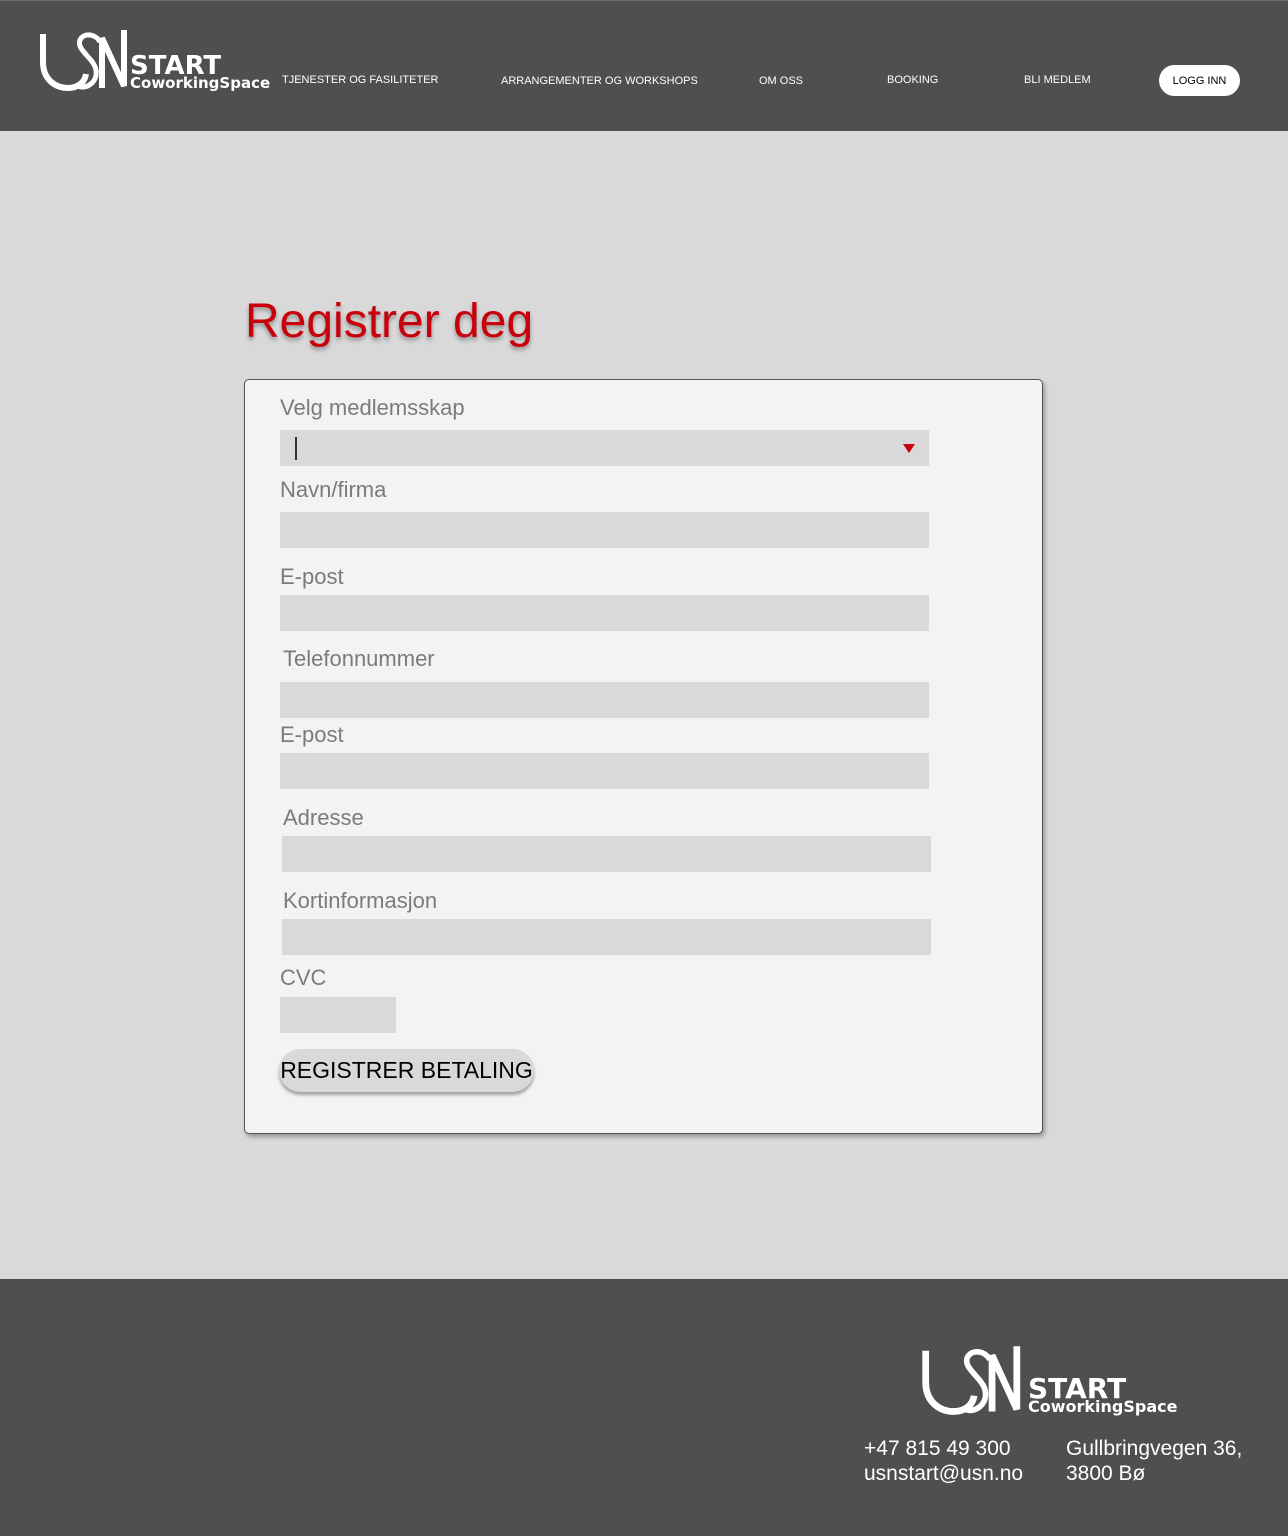 The image size is (1288, 1536). I want to click on email-confirm-label: E-post, so click(312, 734).